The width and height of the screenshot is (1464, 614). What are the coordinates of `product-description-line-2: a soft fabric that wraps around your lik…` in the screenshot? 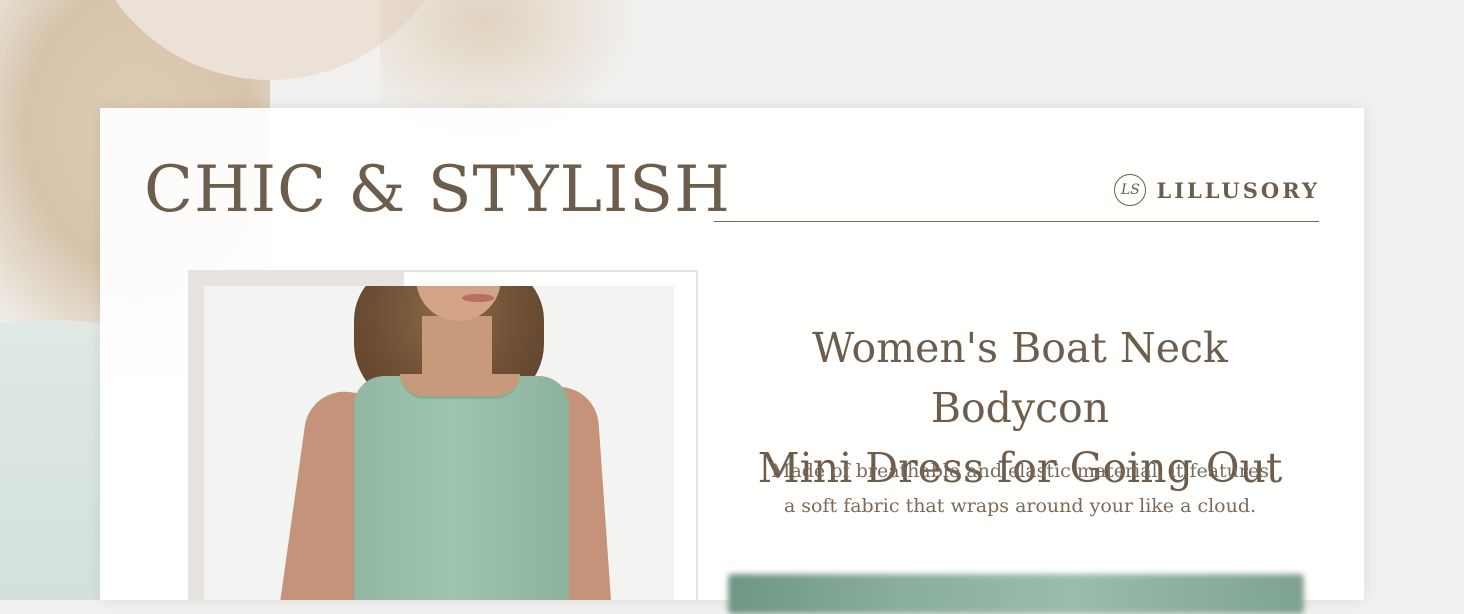 It's located at (1020, 506).